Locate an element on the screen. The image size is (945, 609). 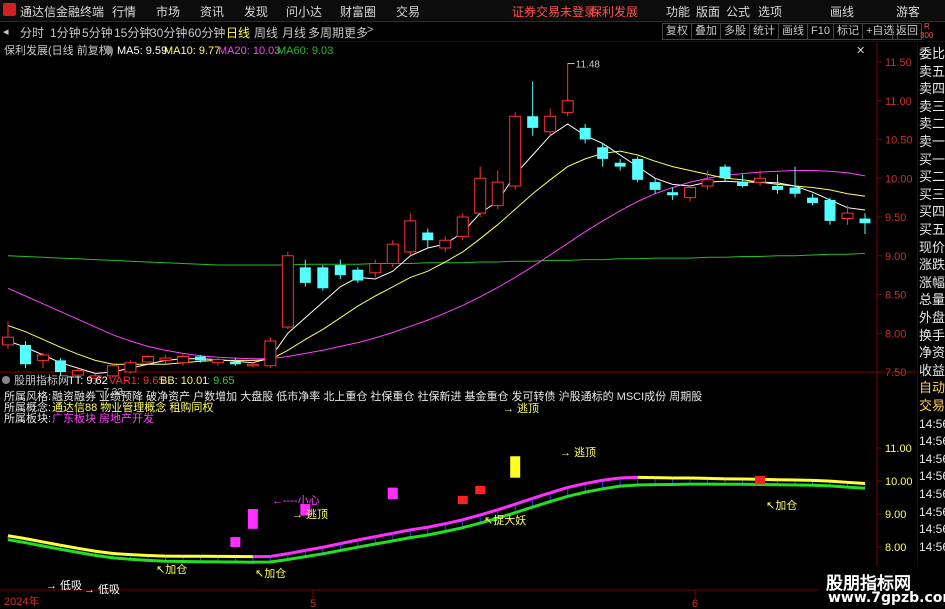
menu-youke: 游客 is located at coordinates (908, 11).